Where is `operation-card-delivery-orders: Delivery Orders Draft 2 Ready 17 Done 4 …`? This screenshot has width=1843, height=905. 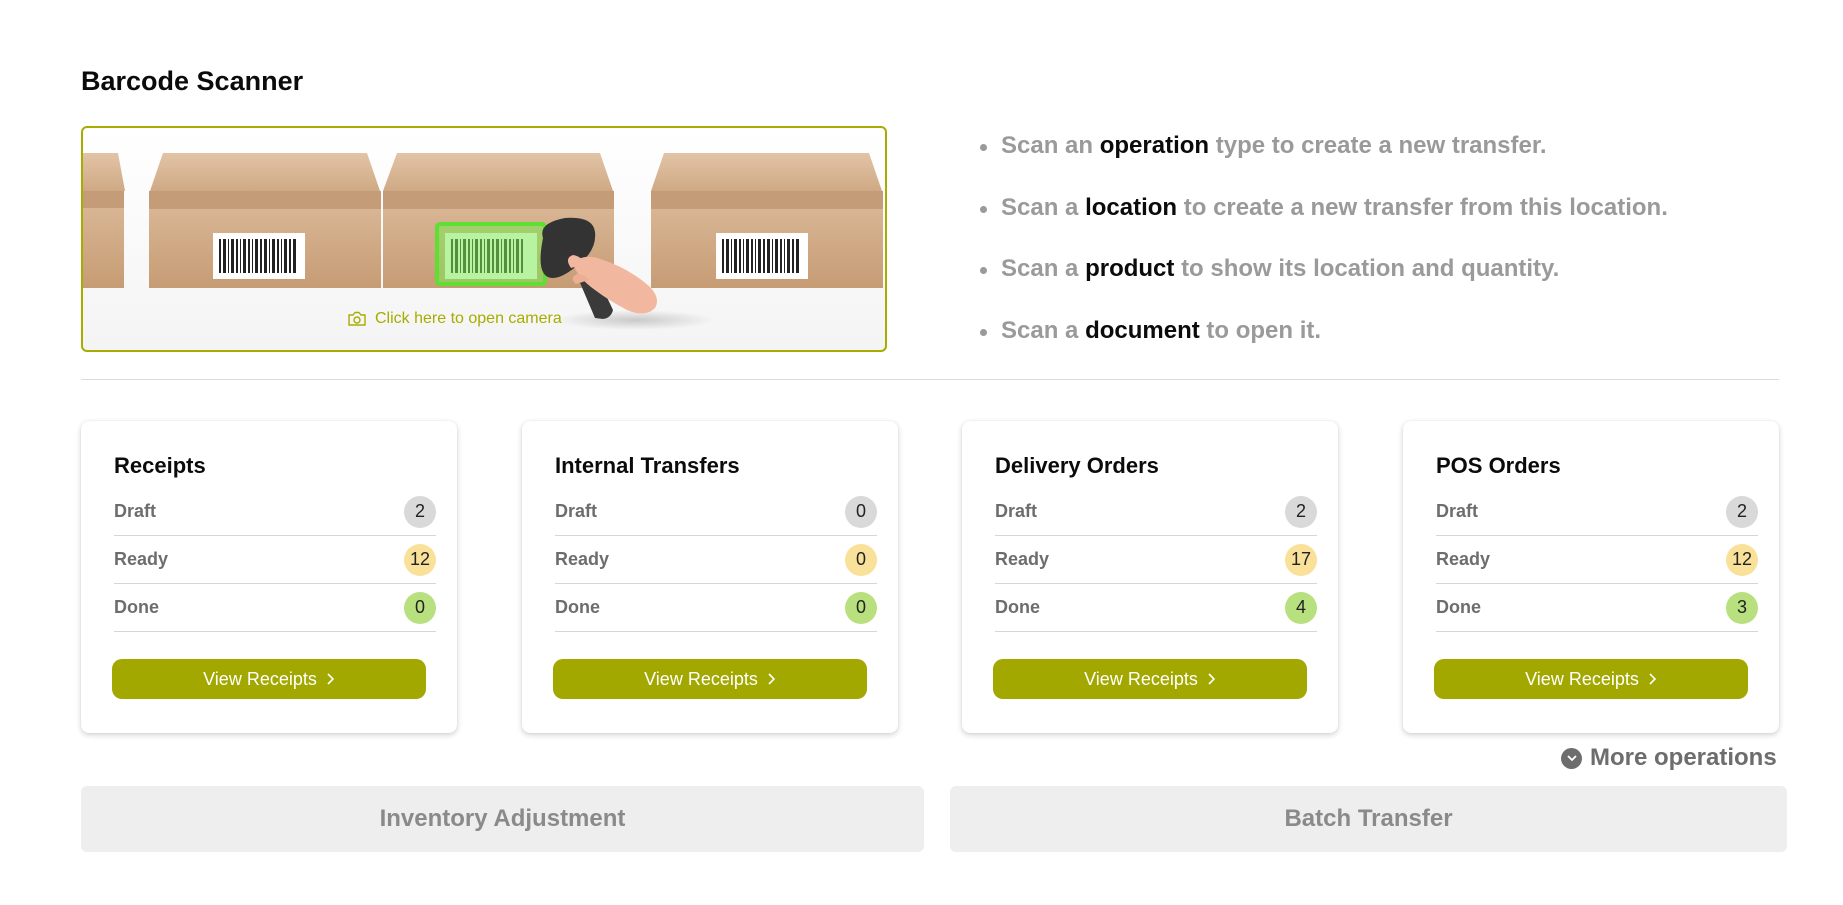 operation-card-delivery-orders: Delivery Orders Draft 2 Ready 17 Done 4 … is located at coordinates (1150, 577).